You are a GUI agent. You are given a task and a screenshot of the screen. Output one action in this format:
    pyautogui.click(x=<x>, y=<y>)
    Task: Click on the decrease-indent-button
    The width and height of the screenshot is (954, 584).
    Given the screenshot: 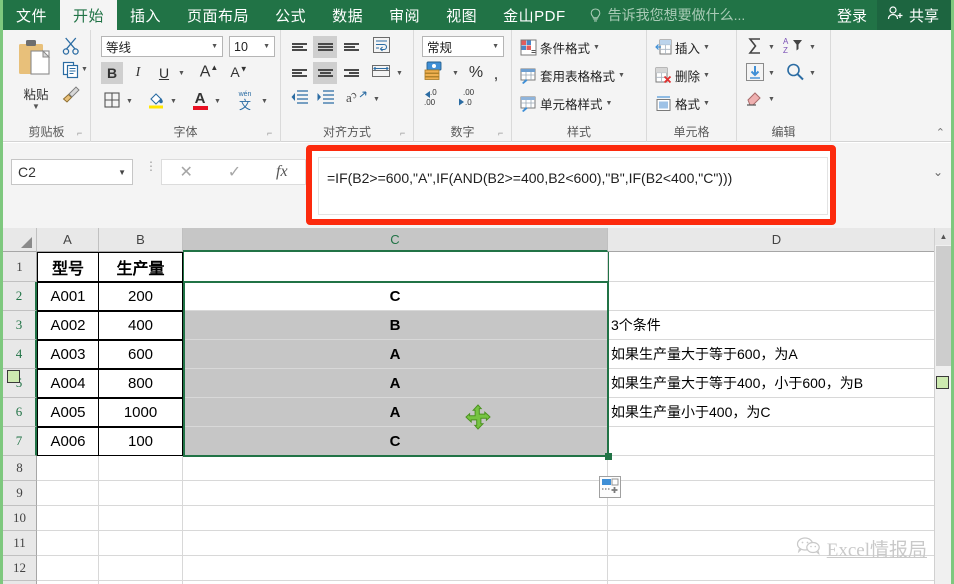 What is the action you would take?
    pyautogui.click(x=299, y=99)
    